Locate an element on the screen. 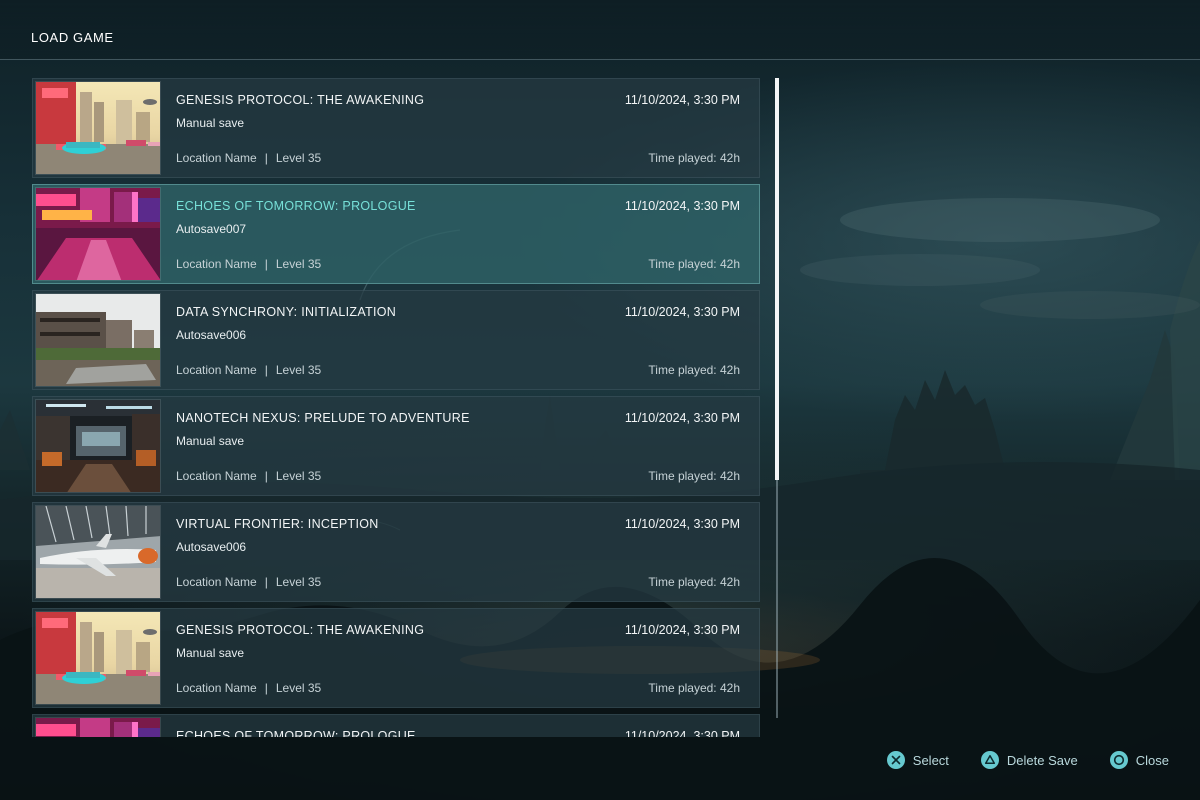 The width and height of the screenshot is (1200, 800). save-title: DATA SYNCHRONY: INITIALIZATION is located at coordinates (286, 312).